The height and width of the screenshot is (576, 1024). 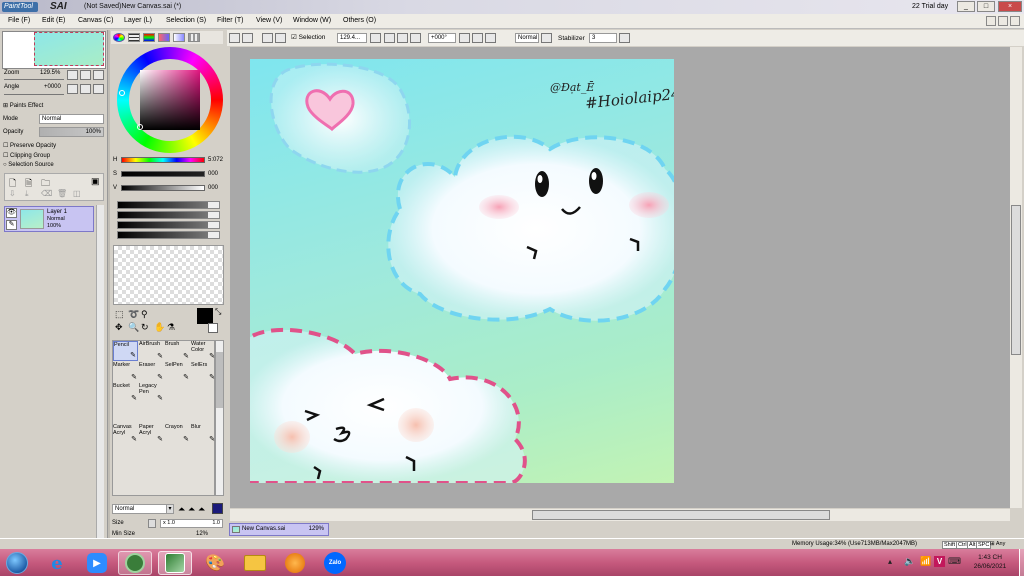 I want to click on tool-selers: SelErs ✎, so click(x=203, y=372).